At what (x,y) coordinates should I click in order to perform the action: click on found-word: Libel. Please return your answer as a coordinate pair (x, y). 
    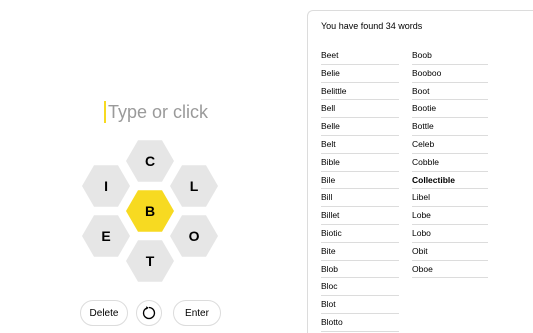
    Looking at the image, I should click on (450, 198).